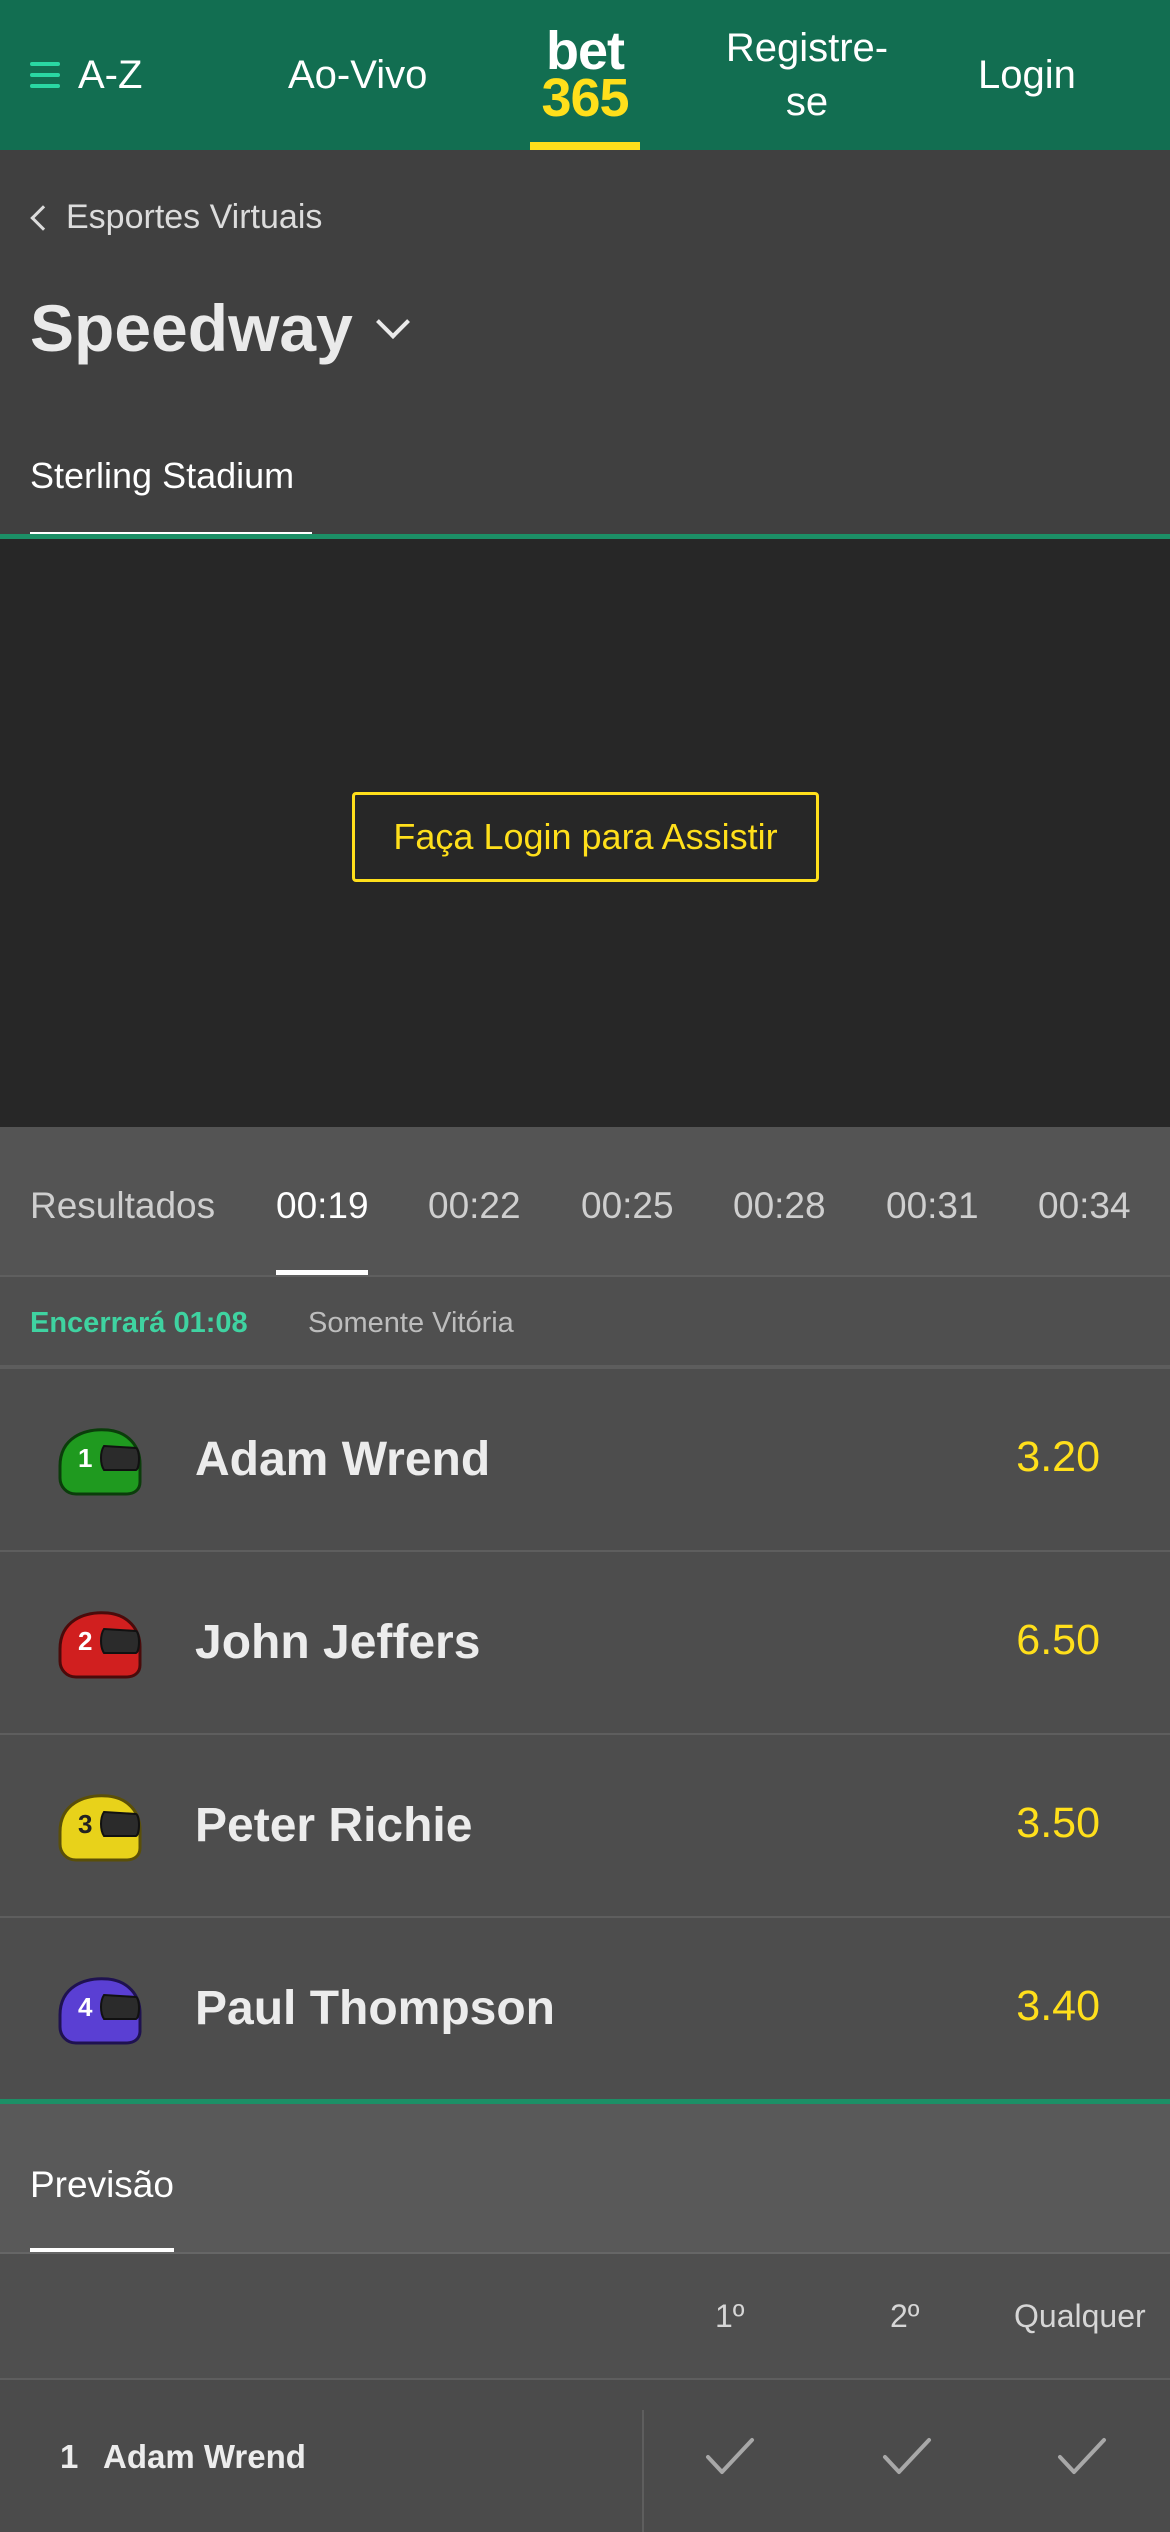  I want to click on runner-name: Peter Richie, so click(334, 1825).